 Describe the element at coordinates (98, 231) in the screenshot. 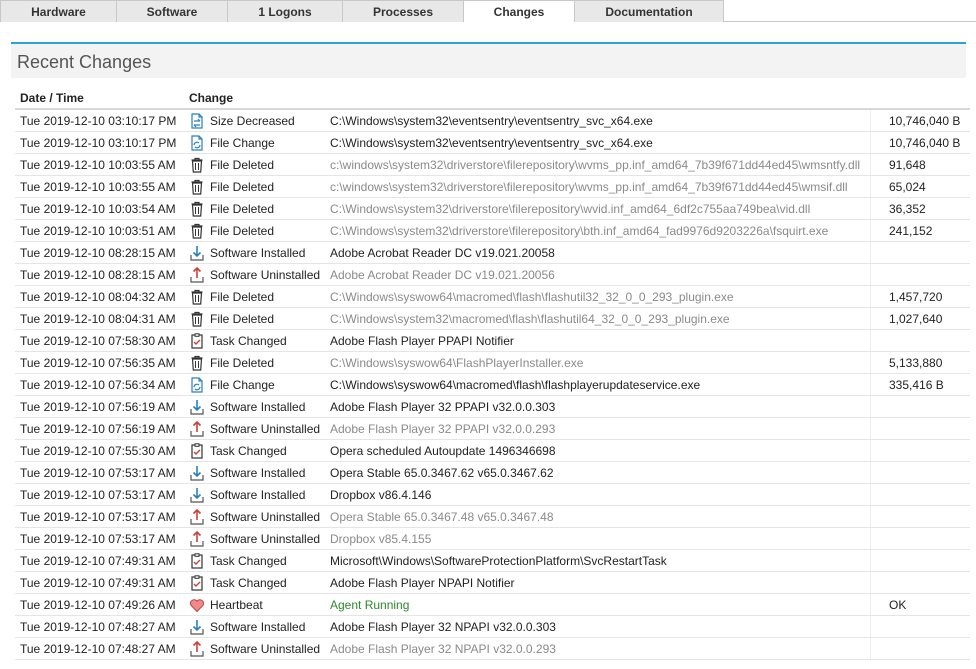

I see `row-date: Tue 2019-12-10 10:03:51 AM` at that location.